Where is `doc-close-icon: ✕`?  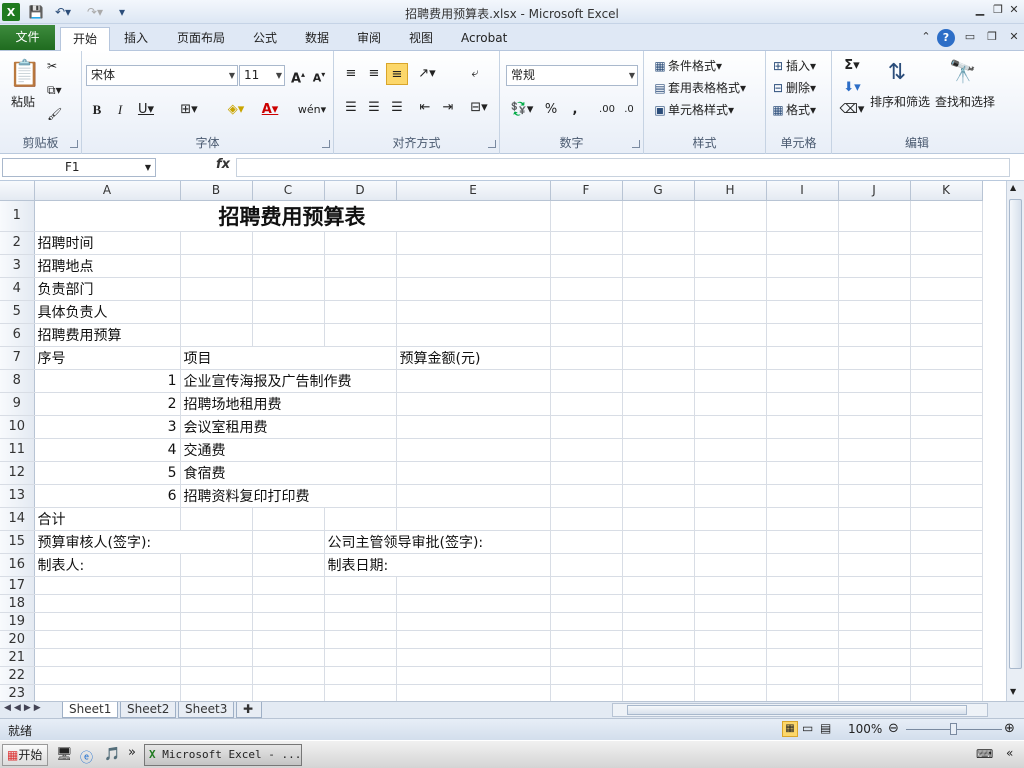 doc-close-icon: ✕ is located at coordinates (1014, 37).